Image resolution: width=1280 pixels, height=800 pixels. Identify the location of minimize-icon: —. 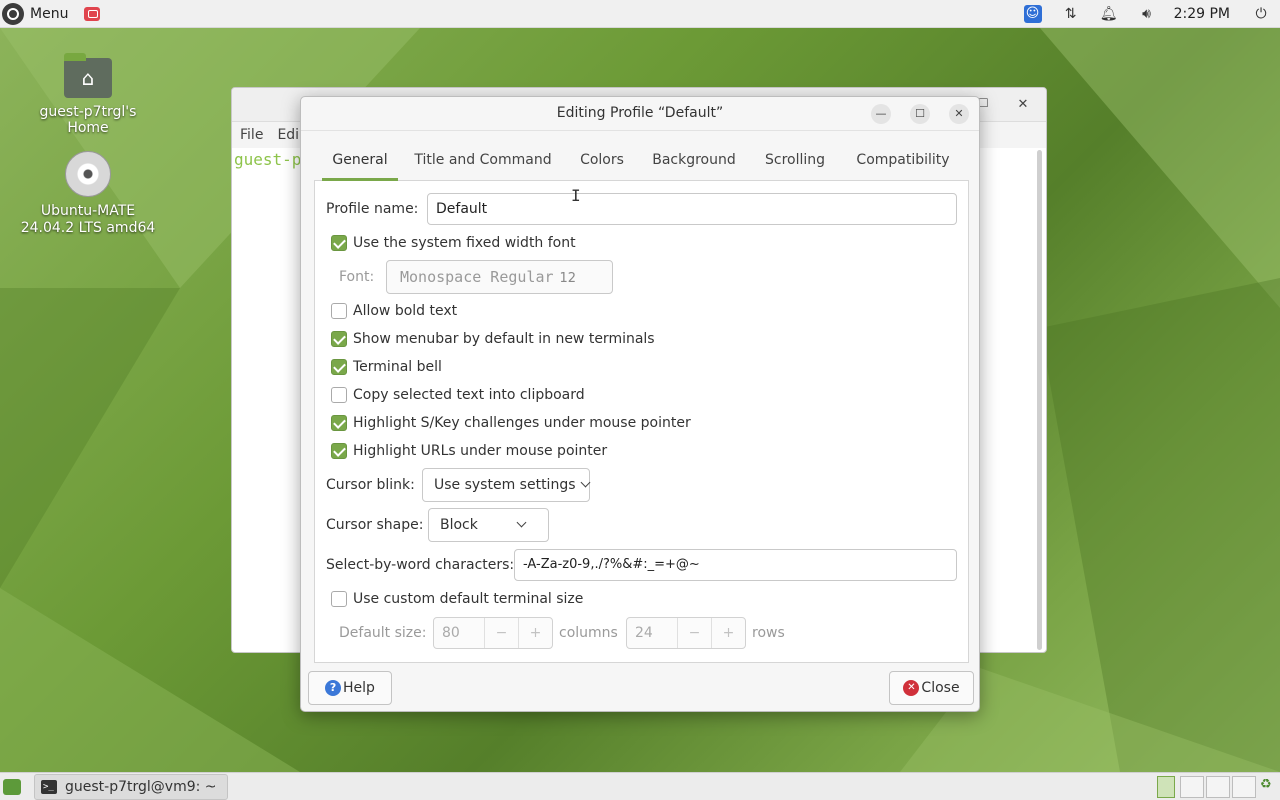
(881, 113).